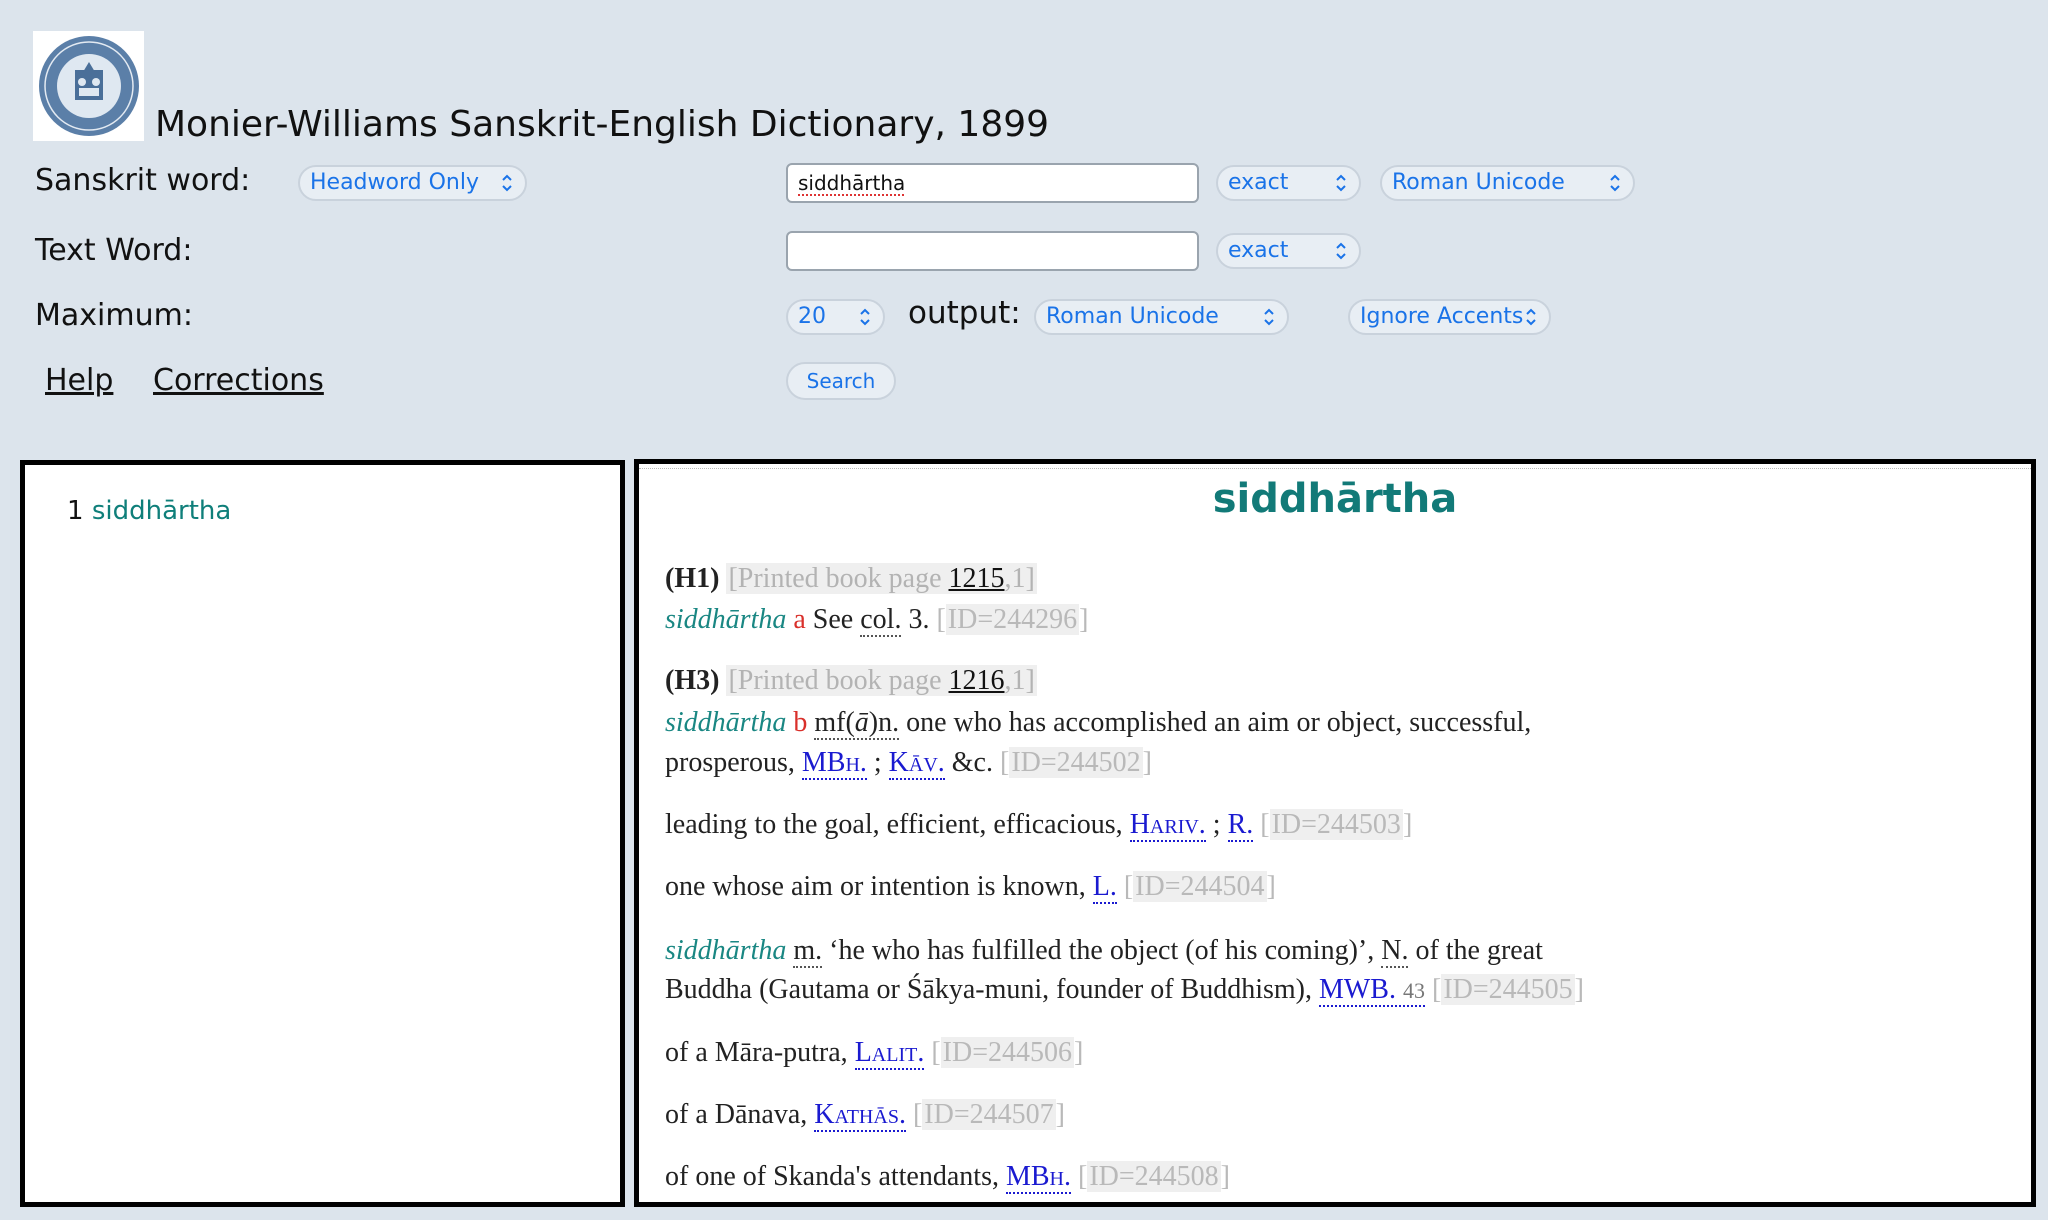 This screenshot has height=1220, width=2048. I want to click on abbr-col: col., so click(881, 620).